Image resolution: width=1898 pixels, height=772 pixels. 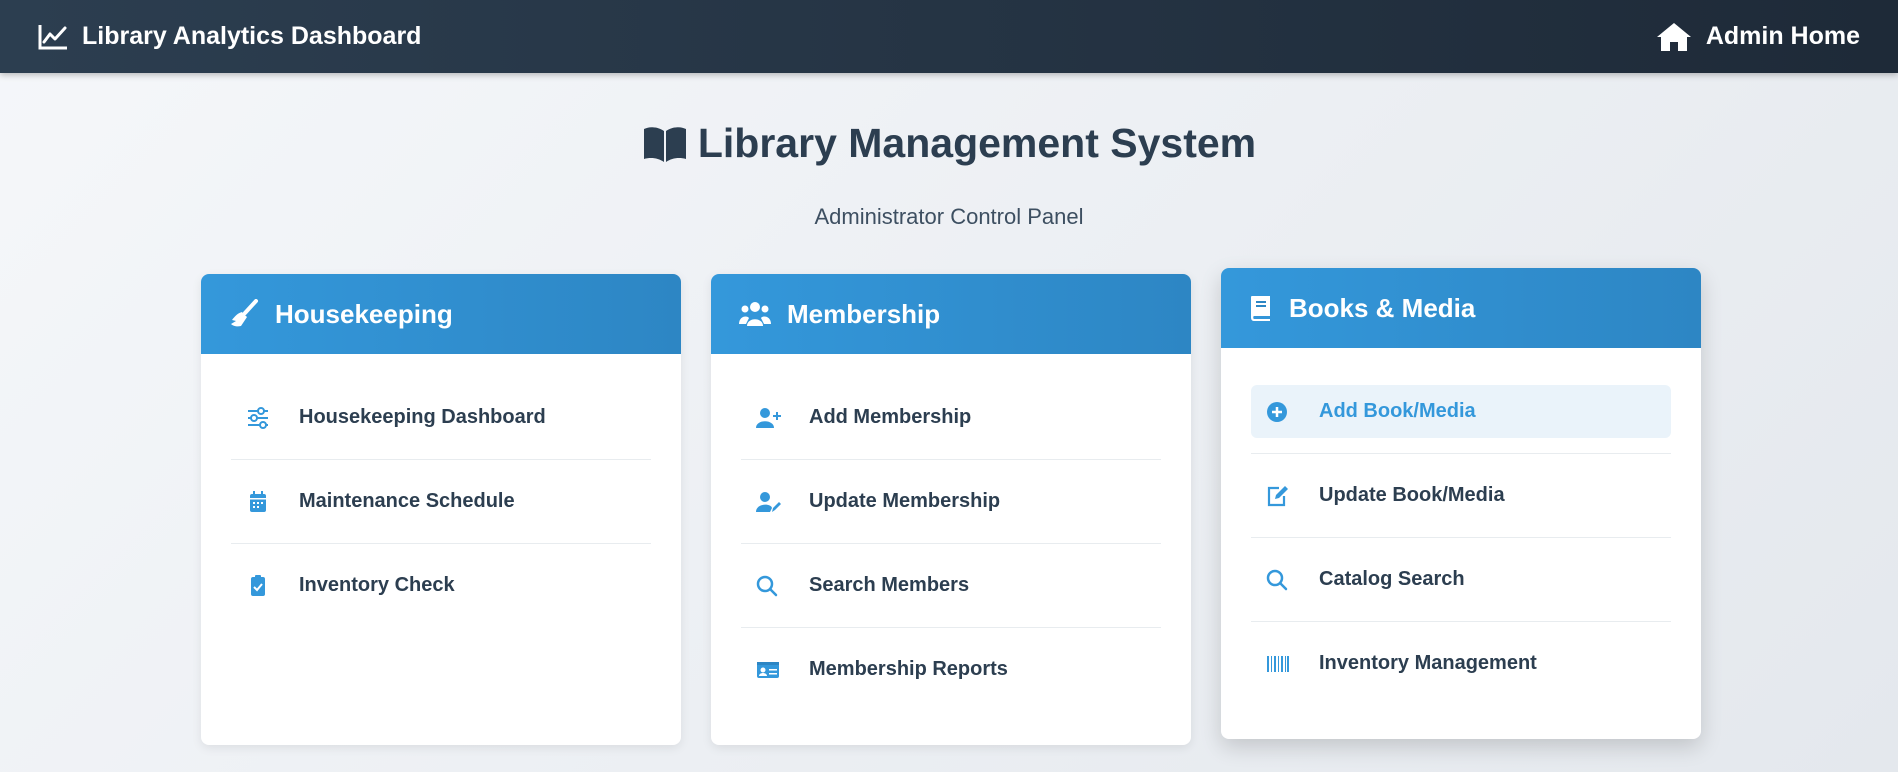 What do you see at coordinates (890, 417) in the screenshot?
I see `add-membership-label: Add Membership` at bounding box center [890, 417].